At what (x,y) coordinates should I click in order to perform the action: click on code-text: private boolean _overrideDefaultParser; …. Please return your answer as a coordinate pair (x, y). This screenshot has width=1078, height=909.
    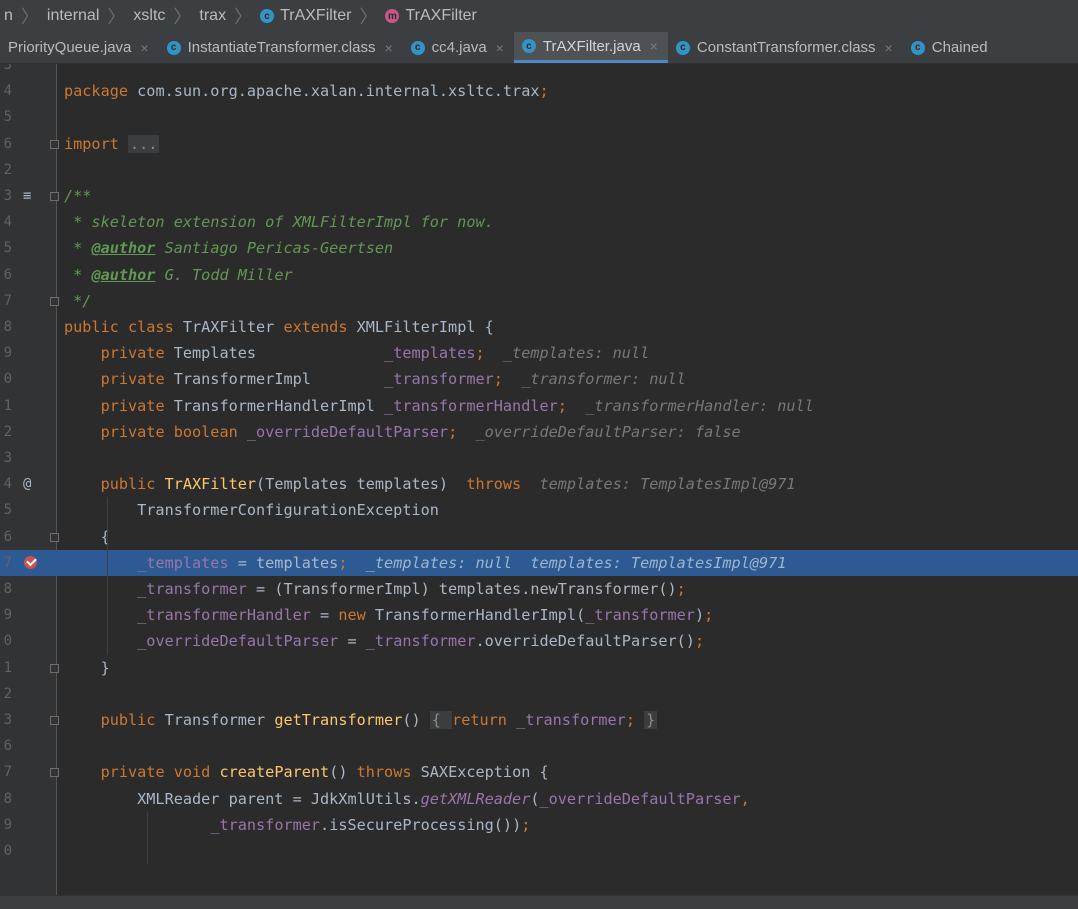
    Looking at the image, I should click on (402, 432).